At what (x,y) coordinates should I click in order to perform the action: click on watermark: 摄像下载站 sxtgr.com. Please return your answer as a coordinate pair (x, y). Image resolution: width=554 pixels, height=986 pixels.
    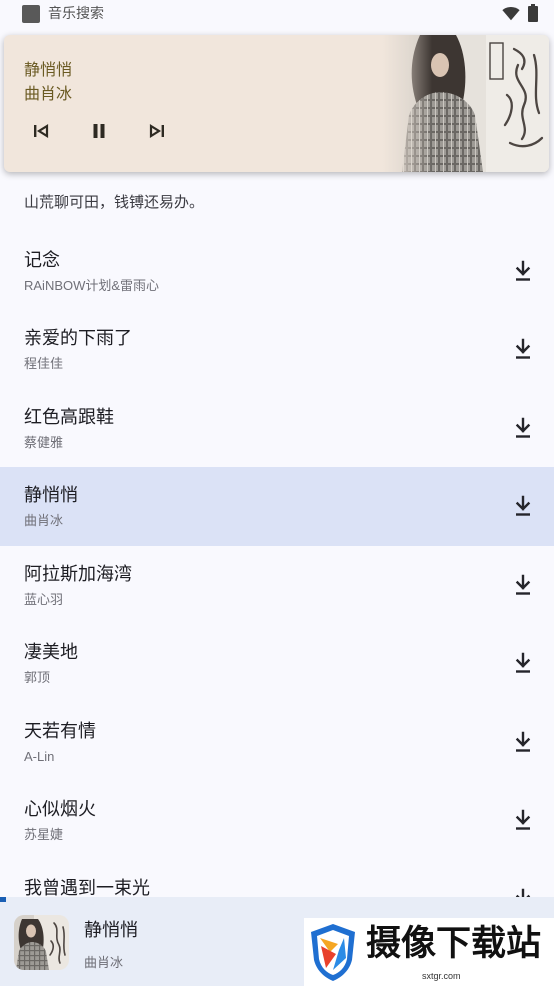
    Looking at the image, I should click on (429, 952).